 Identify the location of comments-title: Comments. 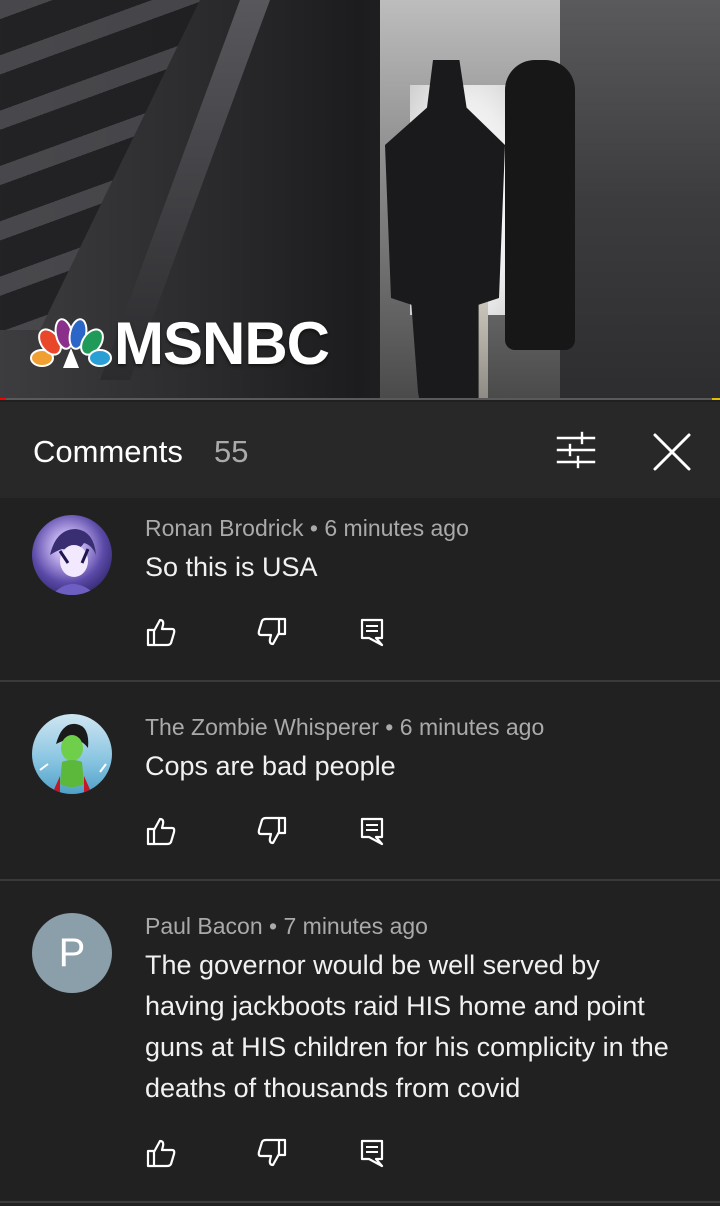
(108, 451).